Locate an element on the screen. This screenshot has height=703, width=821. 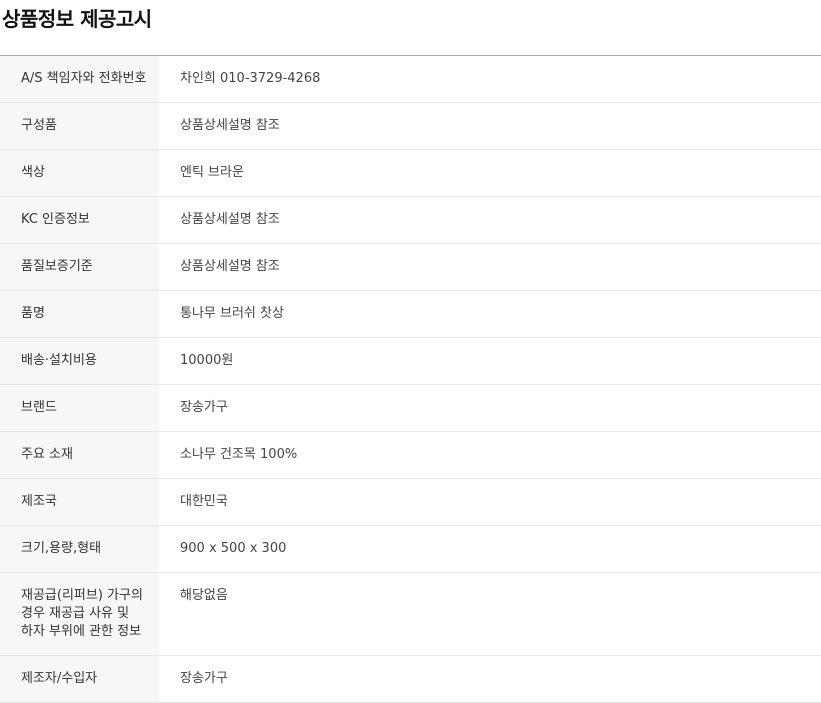
row-label-warranty: 품질보증기준 is located at coordinates (79, 267).